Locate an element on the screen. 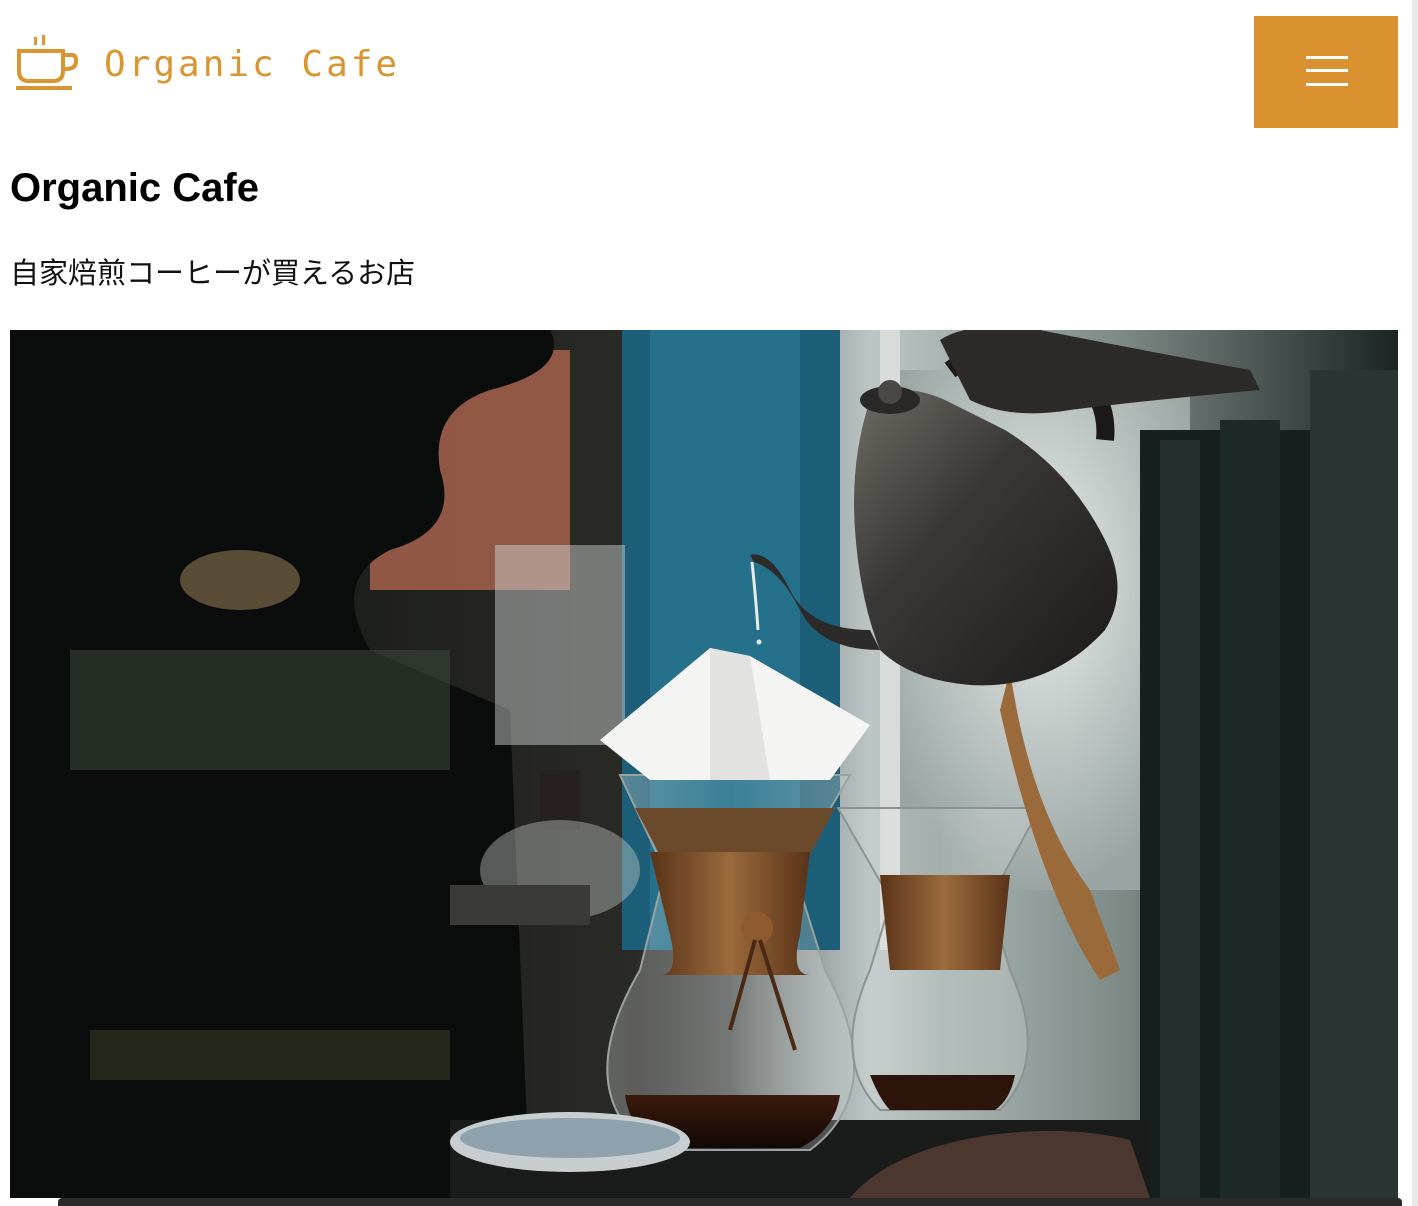 This screenshot has height=1206, width=1418. logo-link: Organic Cafe is located at coordinates (207, 64).